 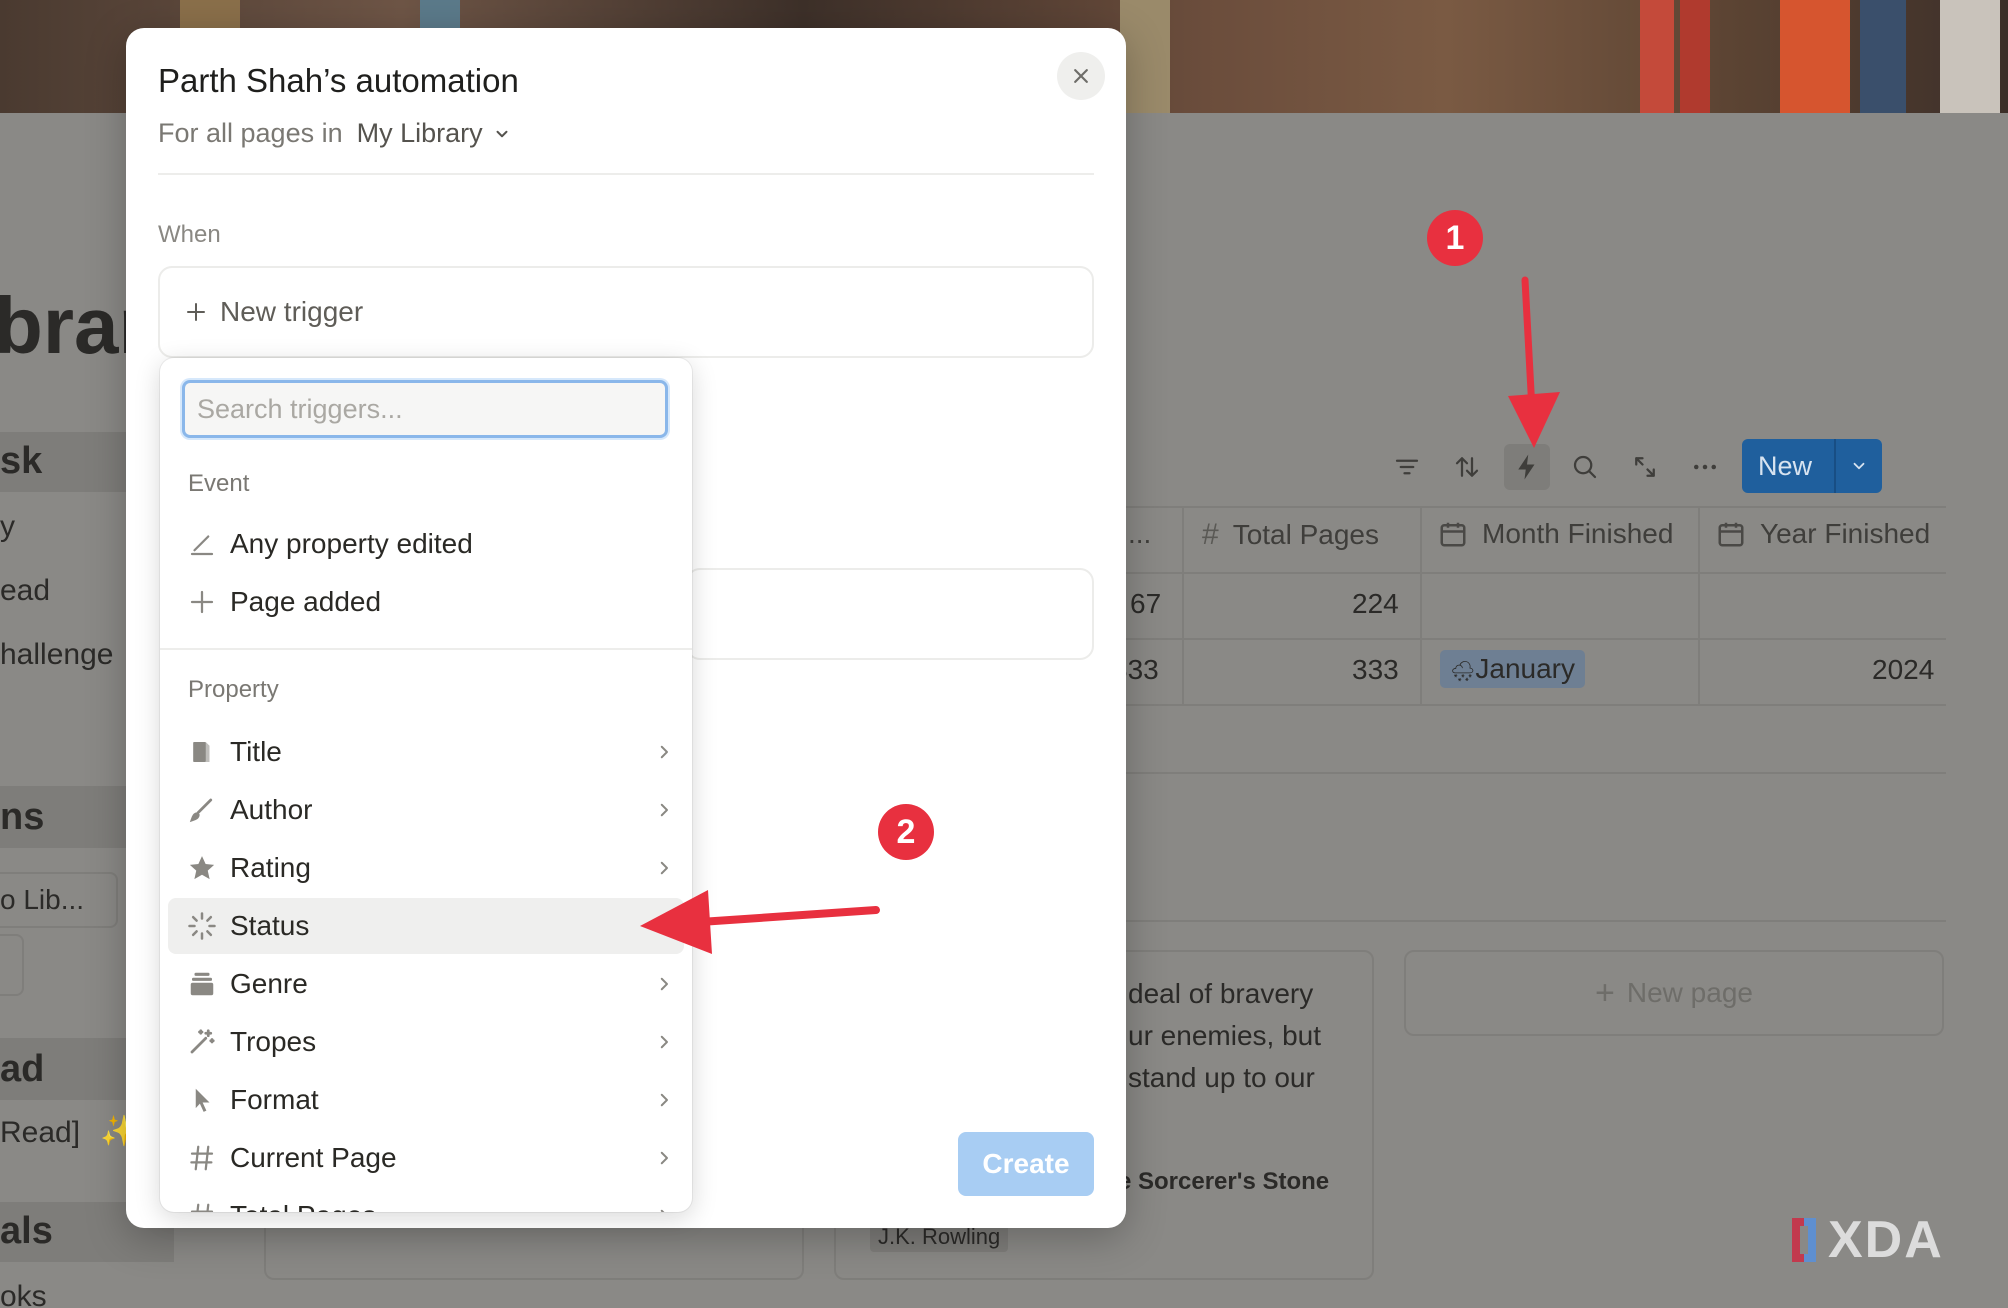 I want to click on filter-icon, so click(x=1407, y=467).